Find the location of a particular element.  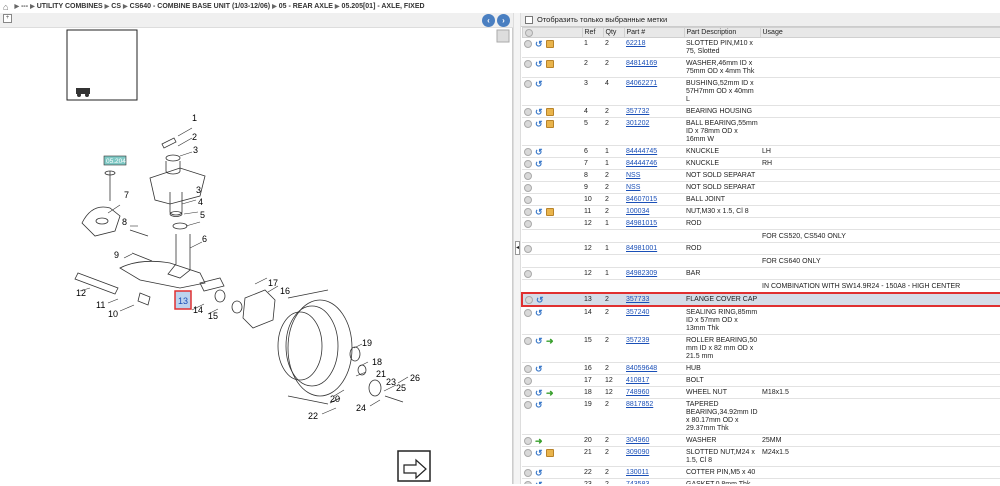

part-number-link: 301202 is located at coordinates (637, 123).